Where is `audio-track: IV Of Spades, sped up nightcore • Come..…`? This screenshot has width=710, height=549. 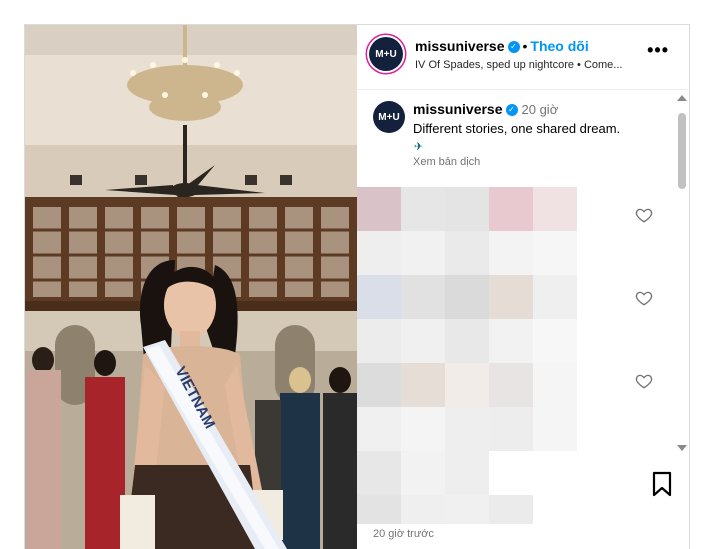
audio-track: IV Of Spades, sped up nightcore • Come..… is located at coordinates (527, 65).